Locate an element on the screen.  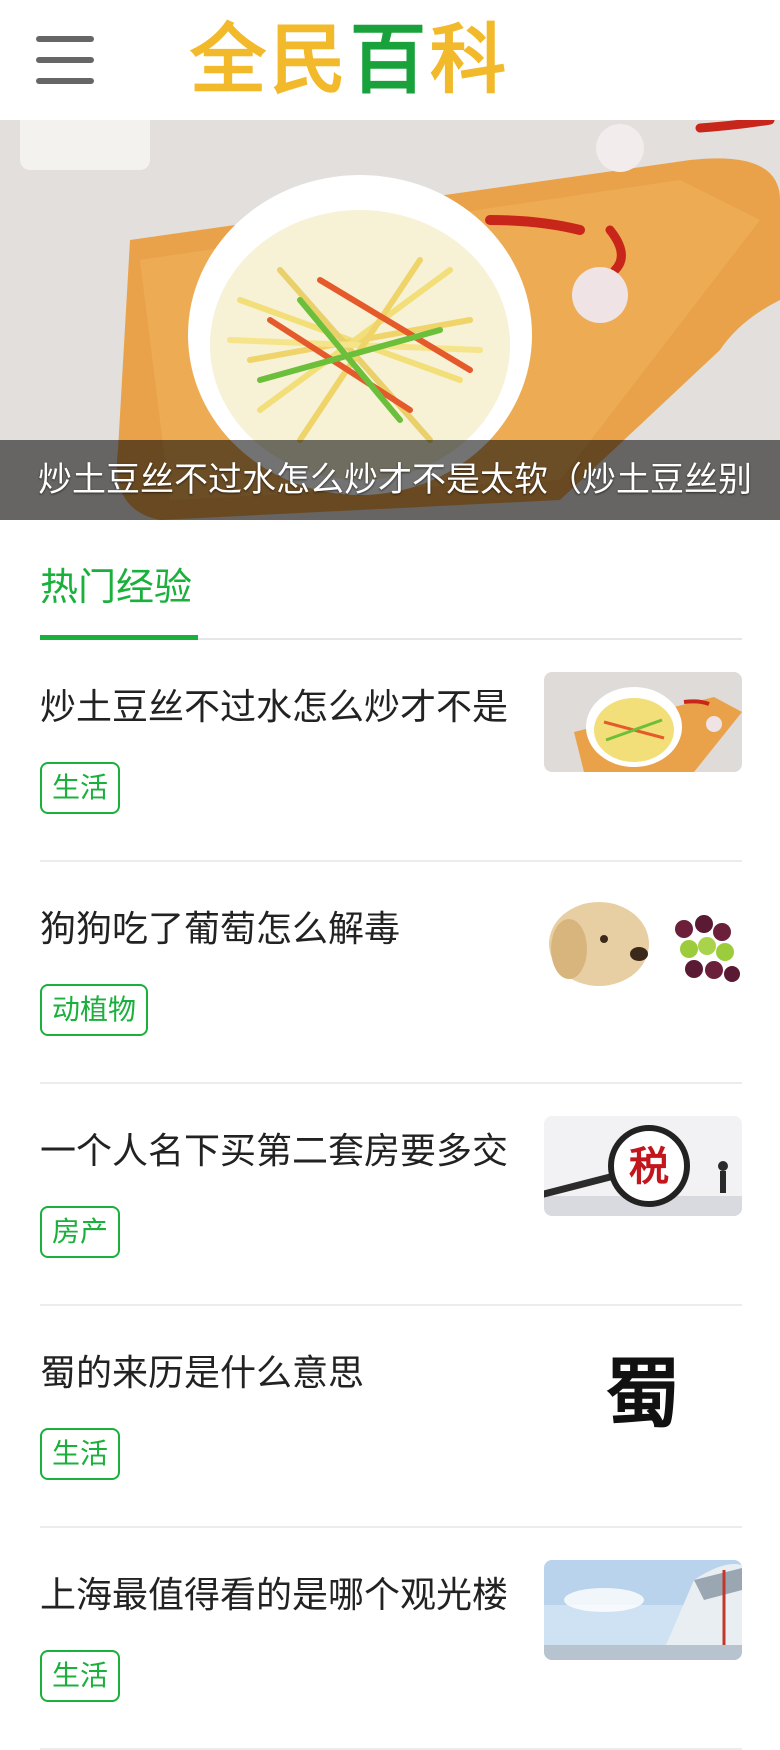
logo-char: 全 is located at coordinates (230, 59).